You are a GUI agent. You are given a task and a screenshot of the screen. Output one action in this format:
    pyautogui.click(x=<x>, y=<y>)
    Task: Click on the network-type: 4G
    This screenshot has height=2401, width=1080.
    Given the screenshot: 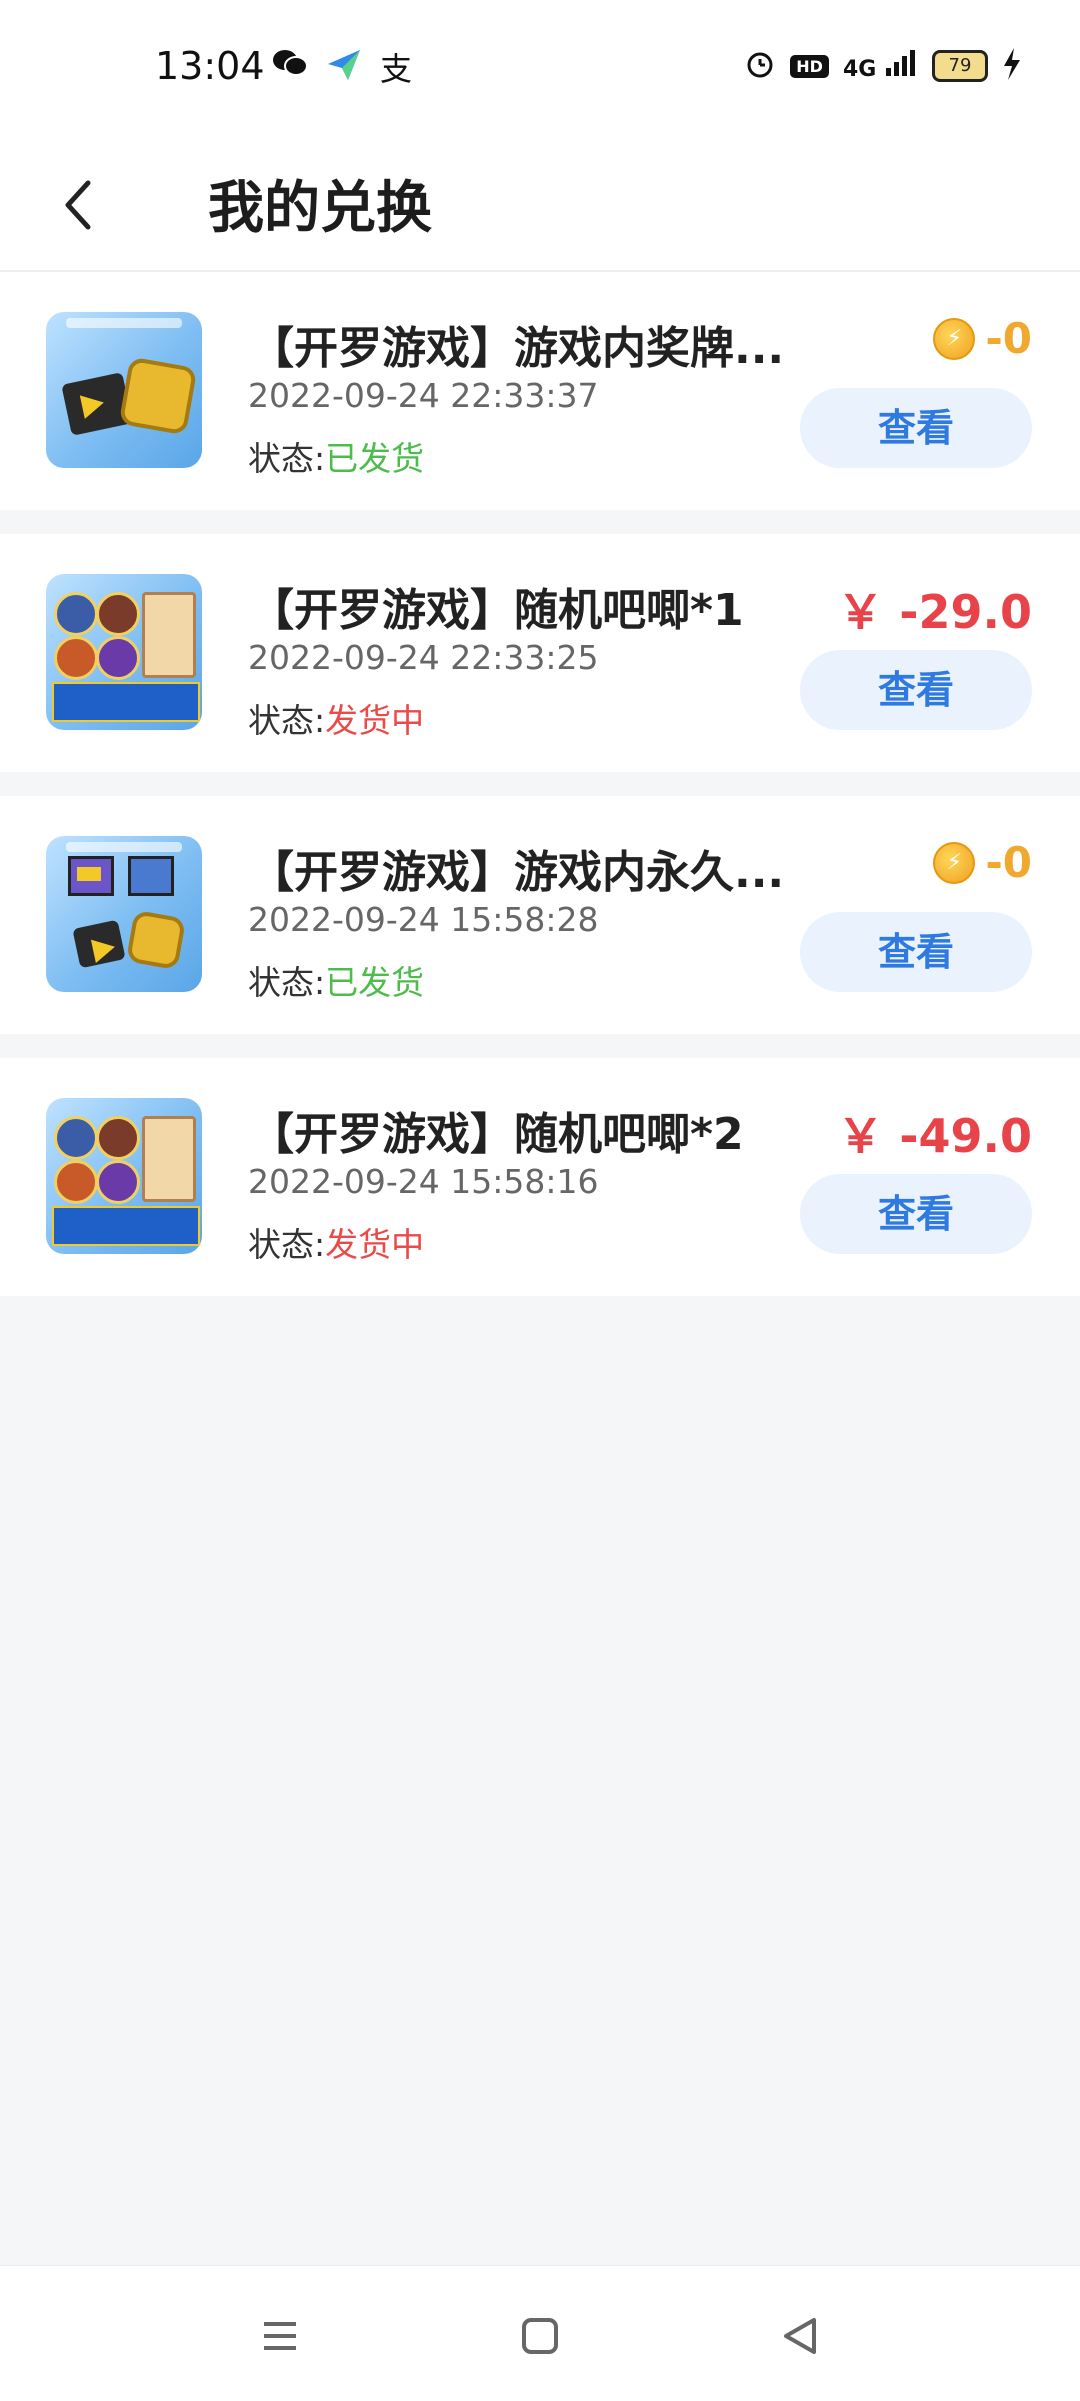 What is the action you would take?
    pyautogui.click(x=859, y=69)
    